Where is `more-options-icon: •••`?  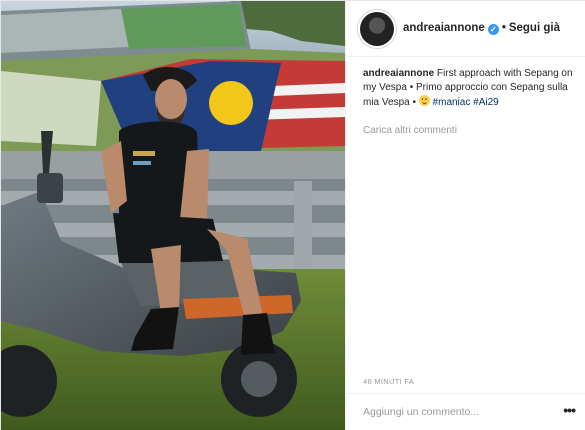
more-options-icon: ••• is located at coordinates (569, 410).